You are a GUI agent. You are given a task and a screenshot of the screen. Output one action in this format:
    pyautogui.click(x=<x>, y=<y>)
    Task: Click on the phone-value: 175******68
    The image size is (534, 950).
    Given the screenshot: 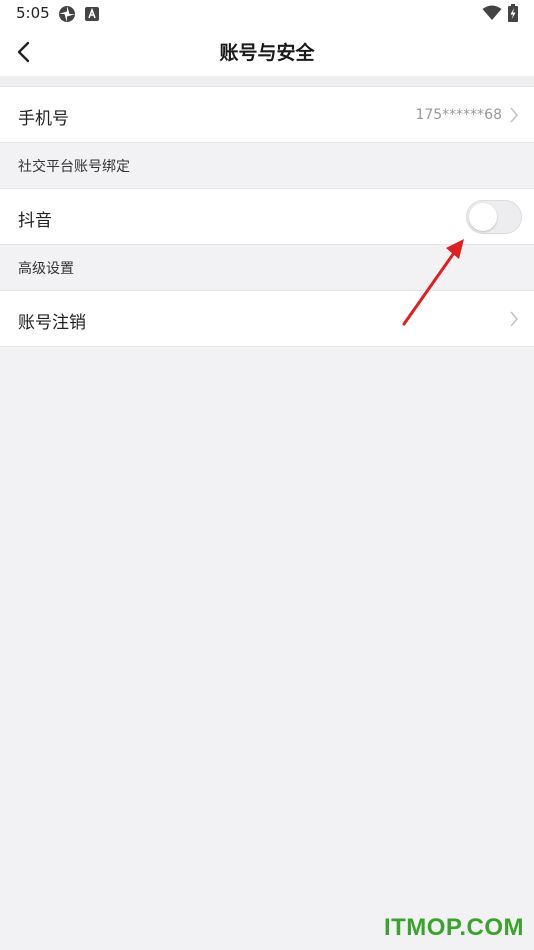 What is the action you would take?
    pyautogui.click(x=458, y=115)
    